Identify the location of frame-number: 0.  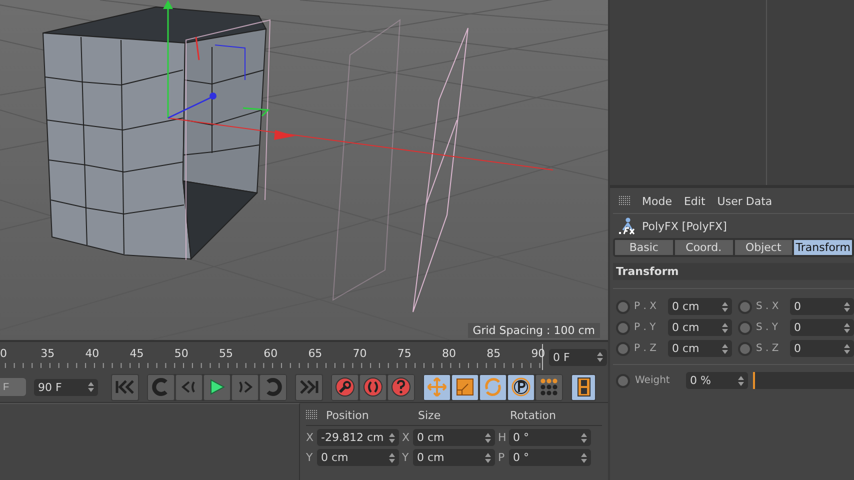
(3, 353).